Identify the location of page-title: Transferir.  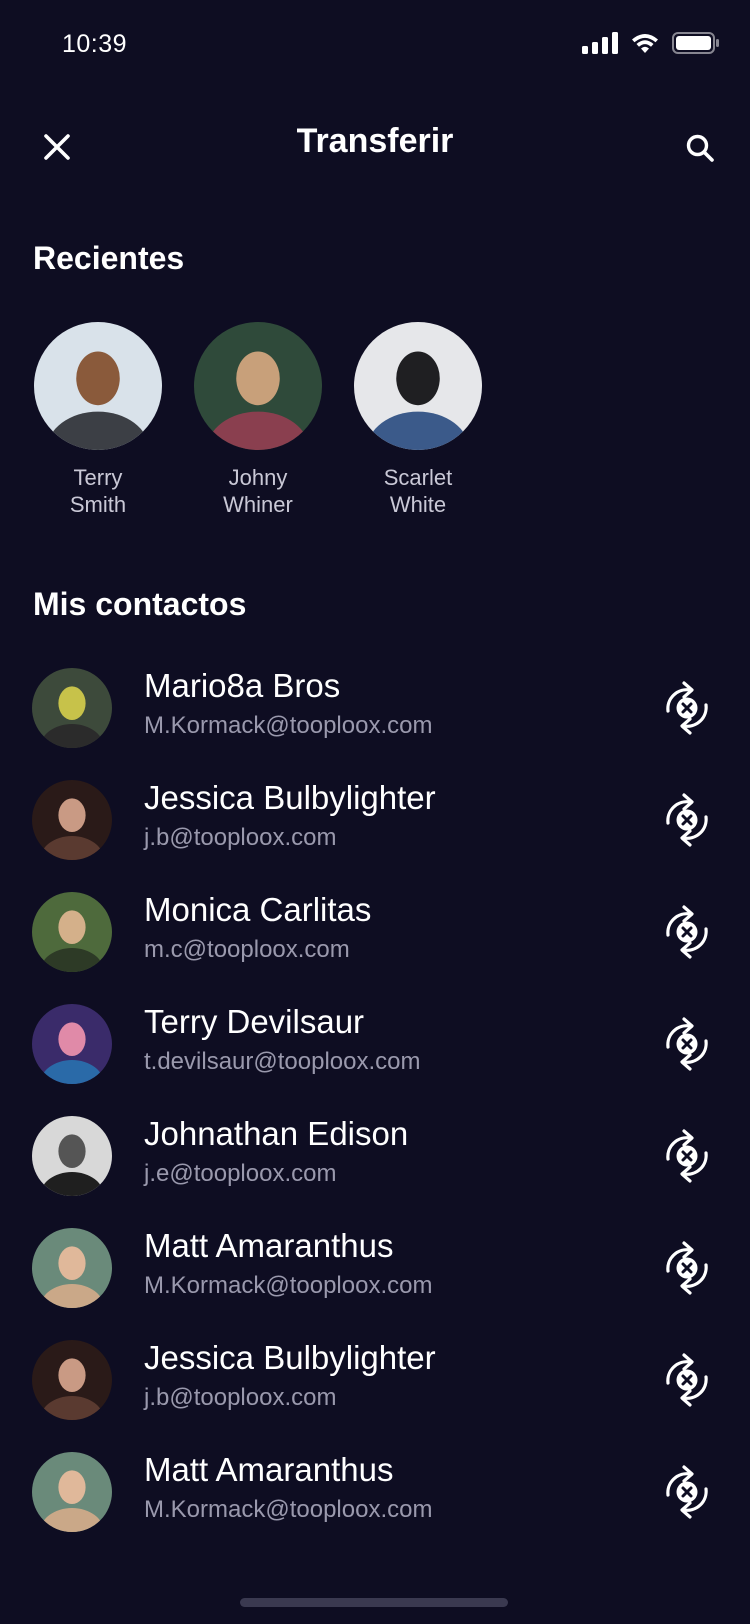
(375, 141).